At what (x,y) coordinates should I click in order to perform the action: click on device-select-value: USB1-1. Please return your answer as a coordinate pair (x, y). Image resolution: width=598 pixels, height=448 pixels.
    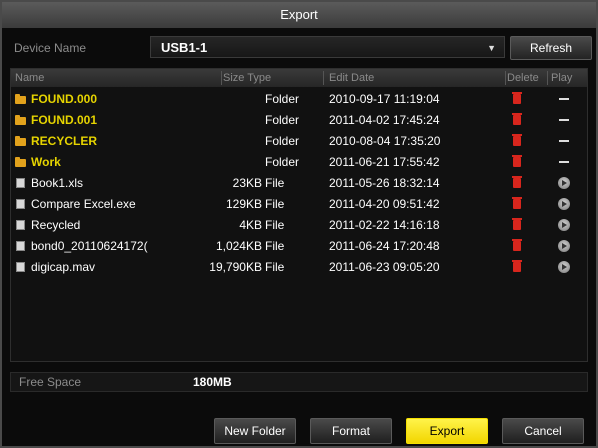
    Looking at the image, I should click on (184, 47).